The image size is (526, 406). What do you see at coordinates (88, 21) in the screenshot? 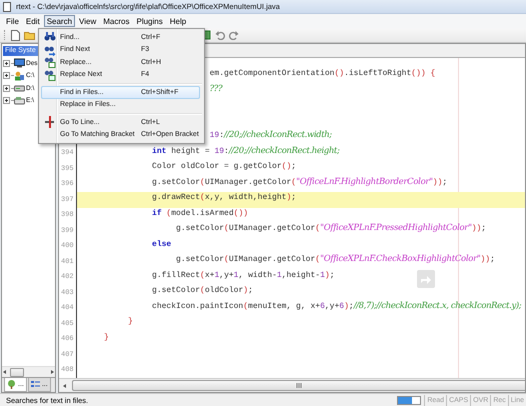
I see `menu-bar-item: View` at bounding box center [88, 21].